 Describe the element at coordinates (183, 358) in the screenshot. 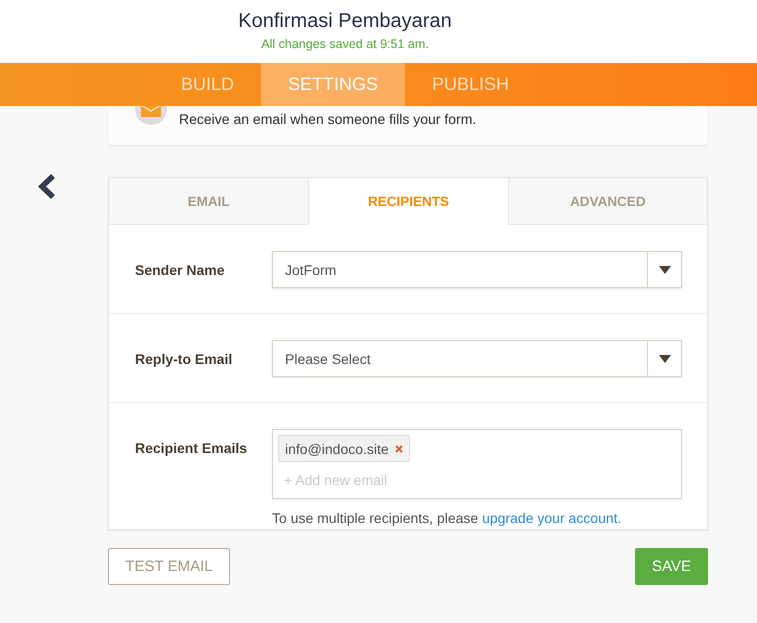

I see `field-label: Reply-to Email` at that location.